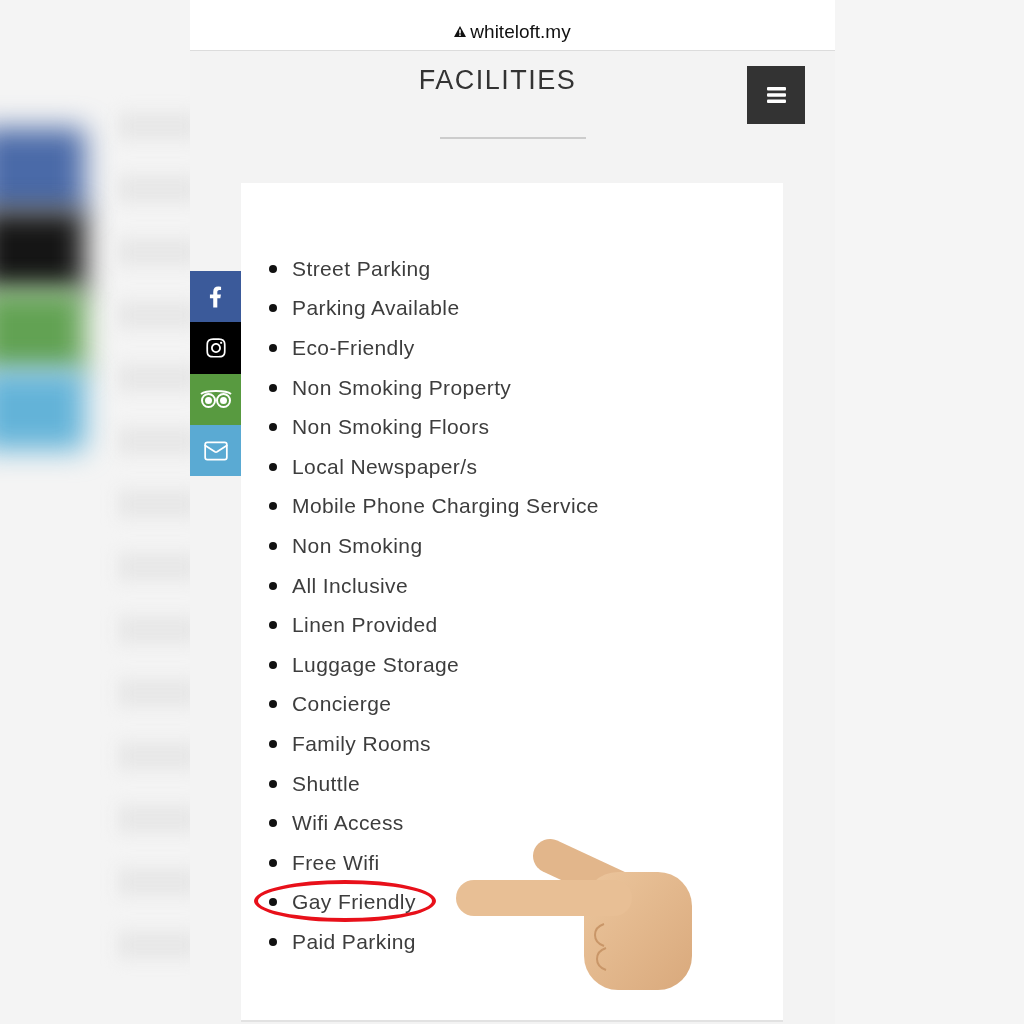  Describe the element at coordinates (361, 743) in the screenshot. I see `facility-item: Family Rooms` at that location.